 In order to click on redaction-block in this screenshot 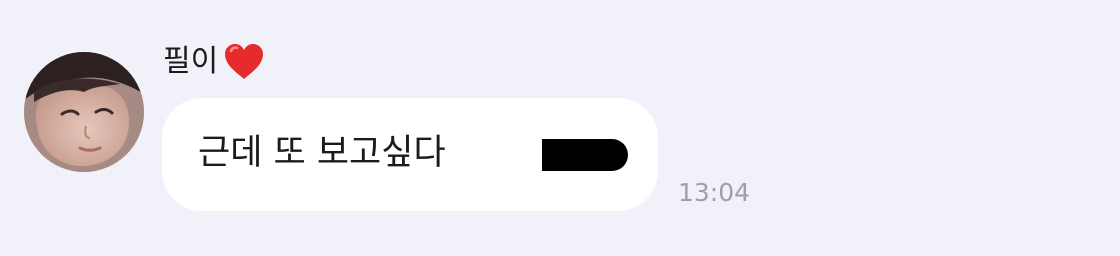, I will do `click(585, 155)`.